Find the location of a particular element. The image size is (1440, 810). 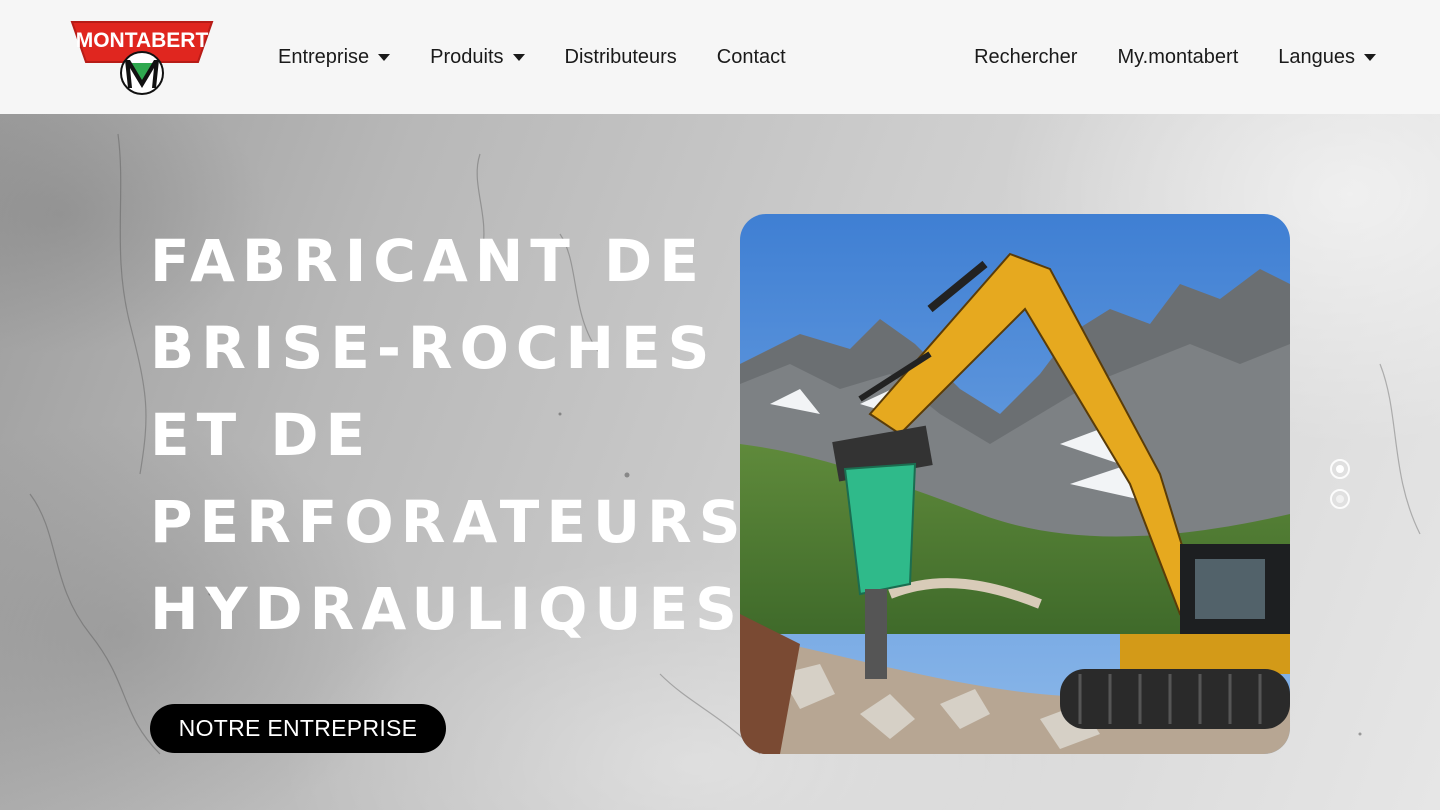

headline-line: BRISE-ROCHES is located at coordinates (433, 348).